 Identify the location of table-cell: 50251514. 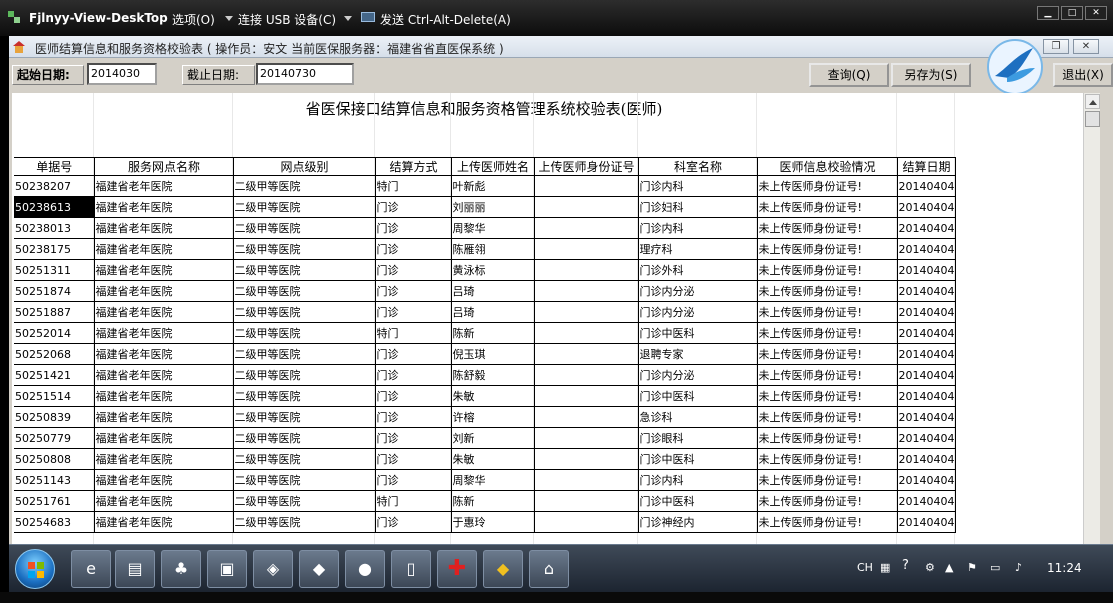
(54, 396).